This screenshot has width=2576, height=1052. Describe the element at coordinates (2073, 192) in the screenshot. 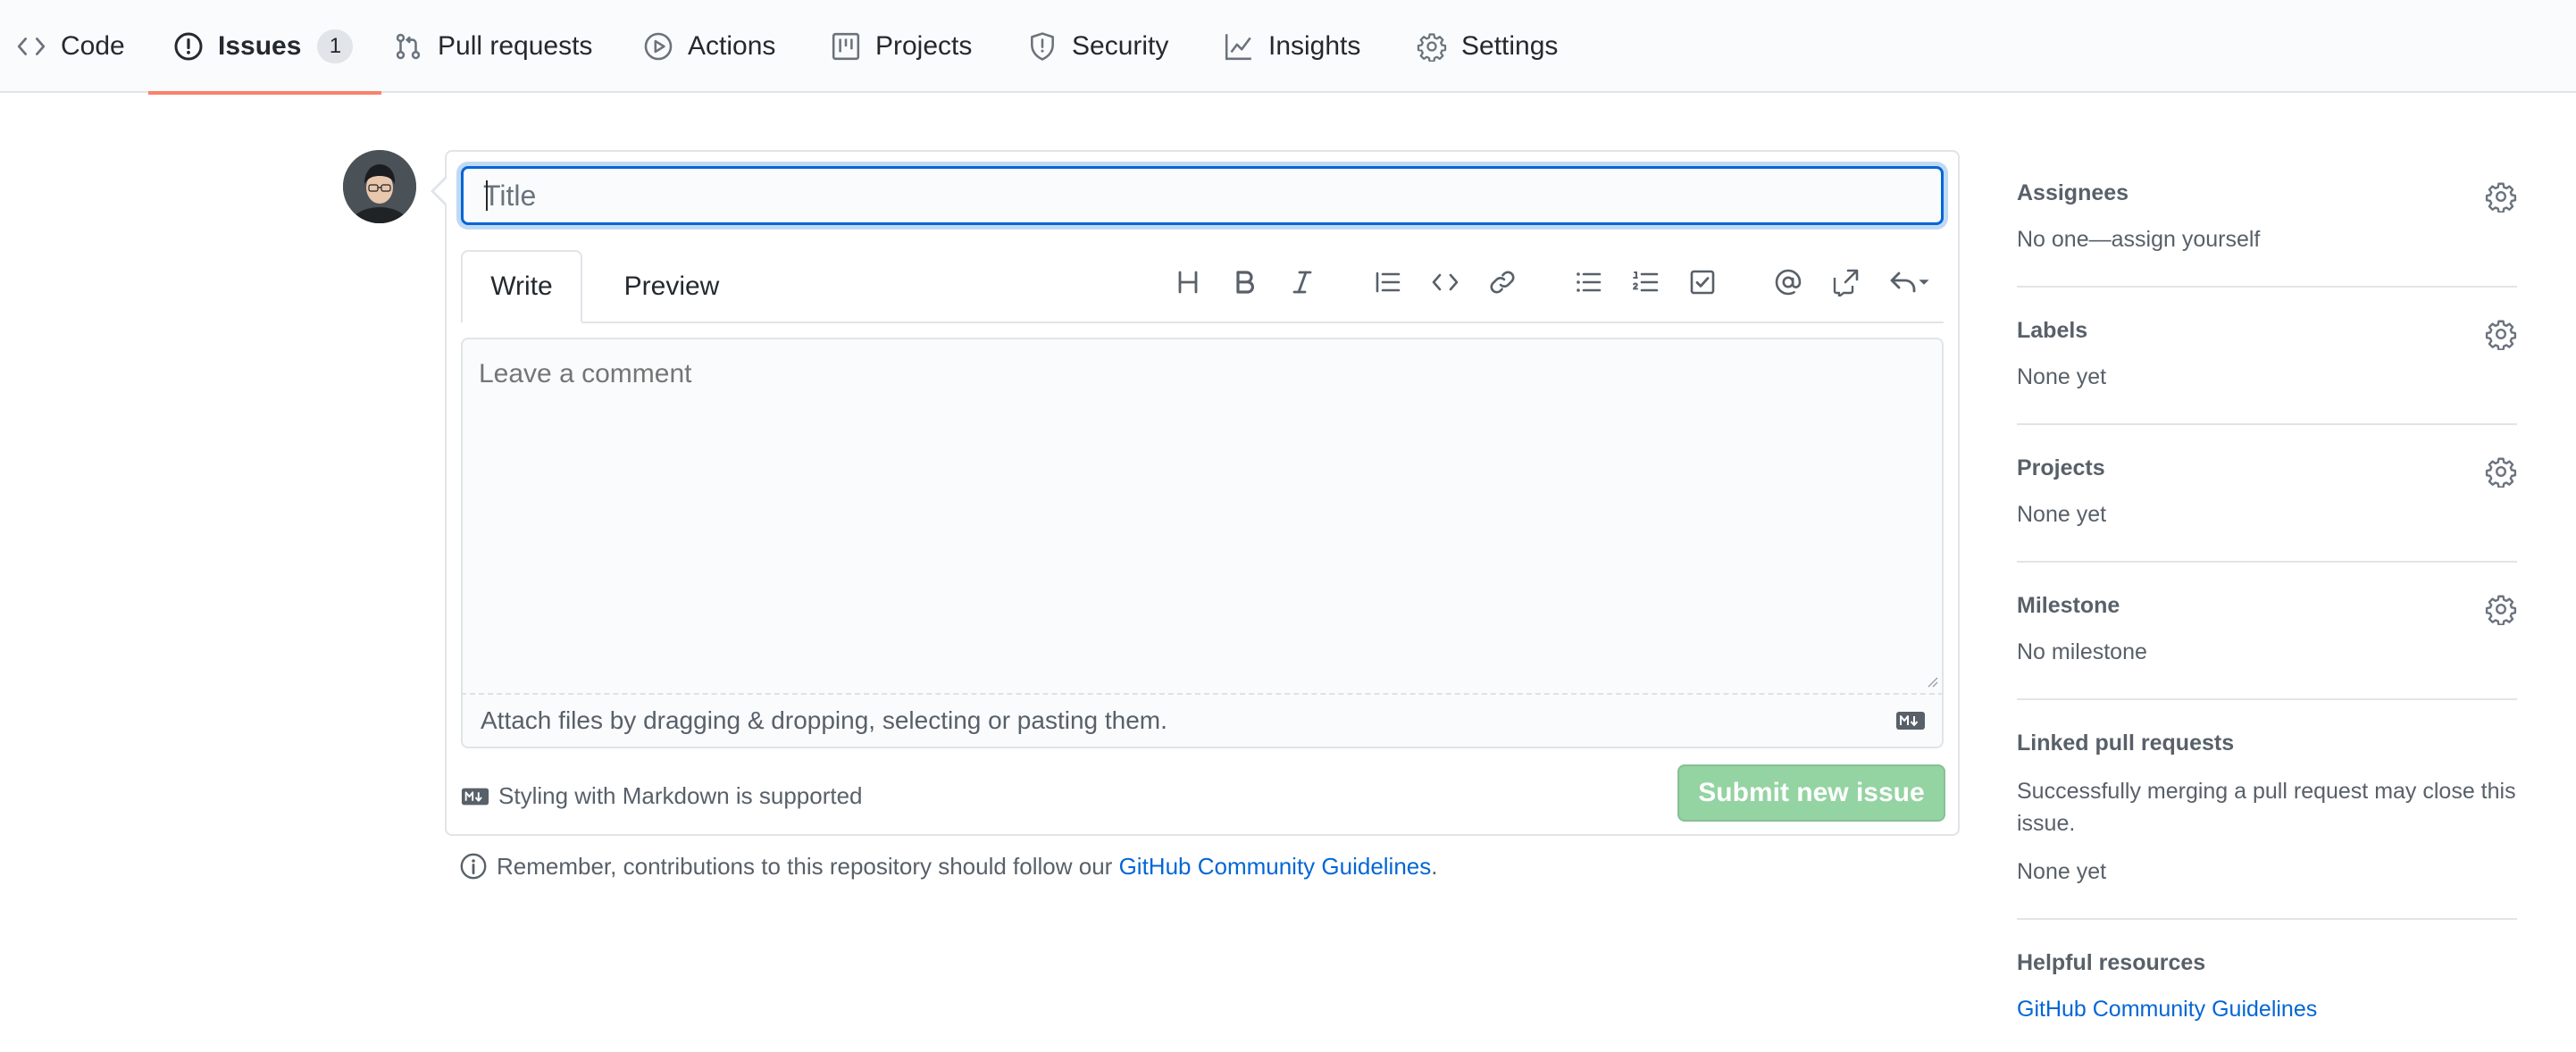

I see `assignees-heading: Assignees` at that location.